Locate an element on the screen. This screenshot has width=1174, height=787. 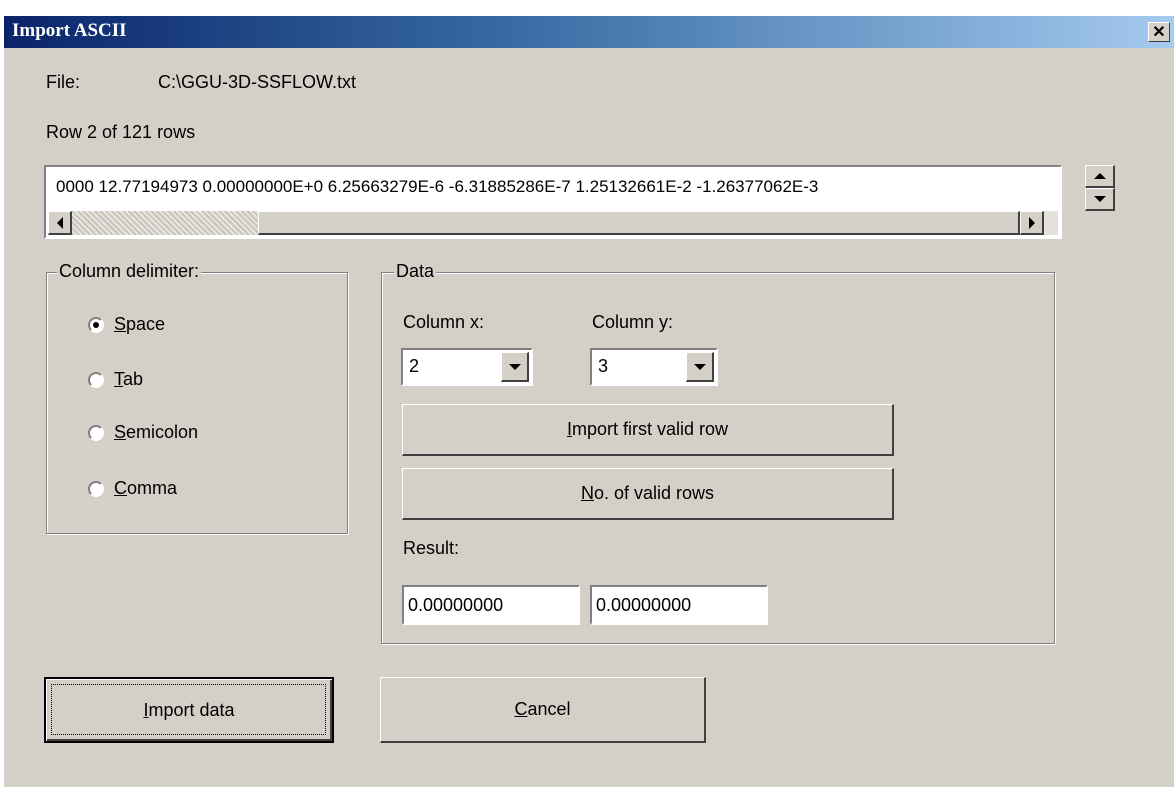
arrow-left-icon is located at coordinates (59, 222).